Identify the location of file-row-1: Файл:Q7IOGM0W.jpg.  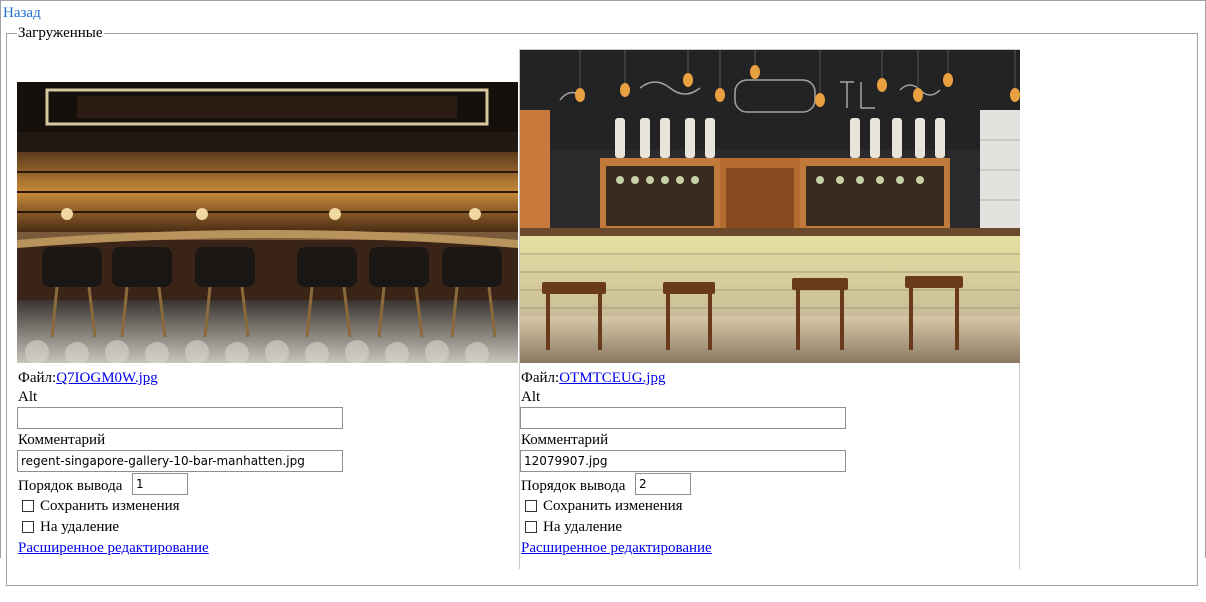
(88, 378).